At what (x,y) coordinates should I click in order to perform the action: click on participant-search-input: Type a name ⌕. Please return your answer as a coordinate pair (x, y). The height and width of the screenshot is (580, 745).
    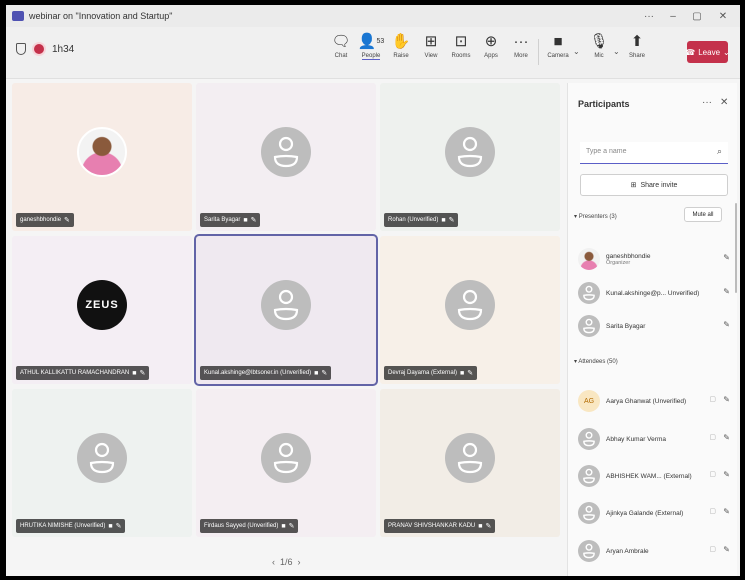
    Looking at the image, I should click on (654, 153).